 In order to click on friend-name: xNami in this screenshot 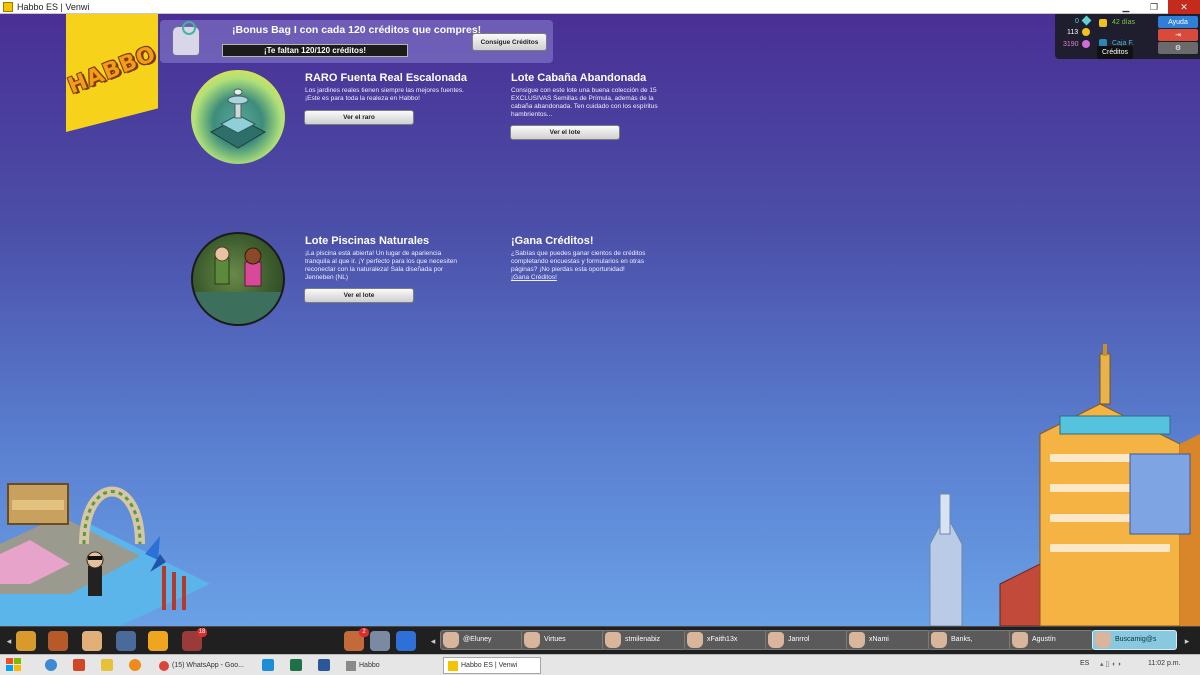, I will do `click(879, 639)`.